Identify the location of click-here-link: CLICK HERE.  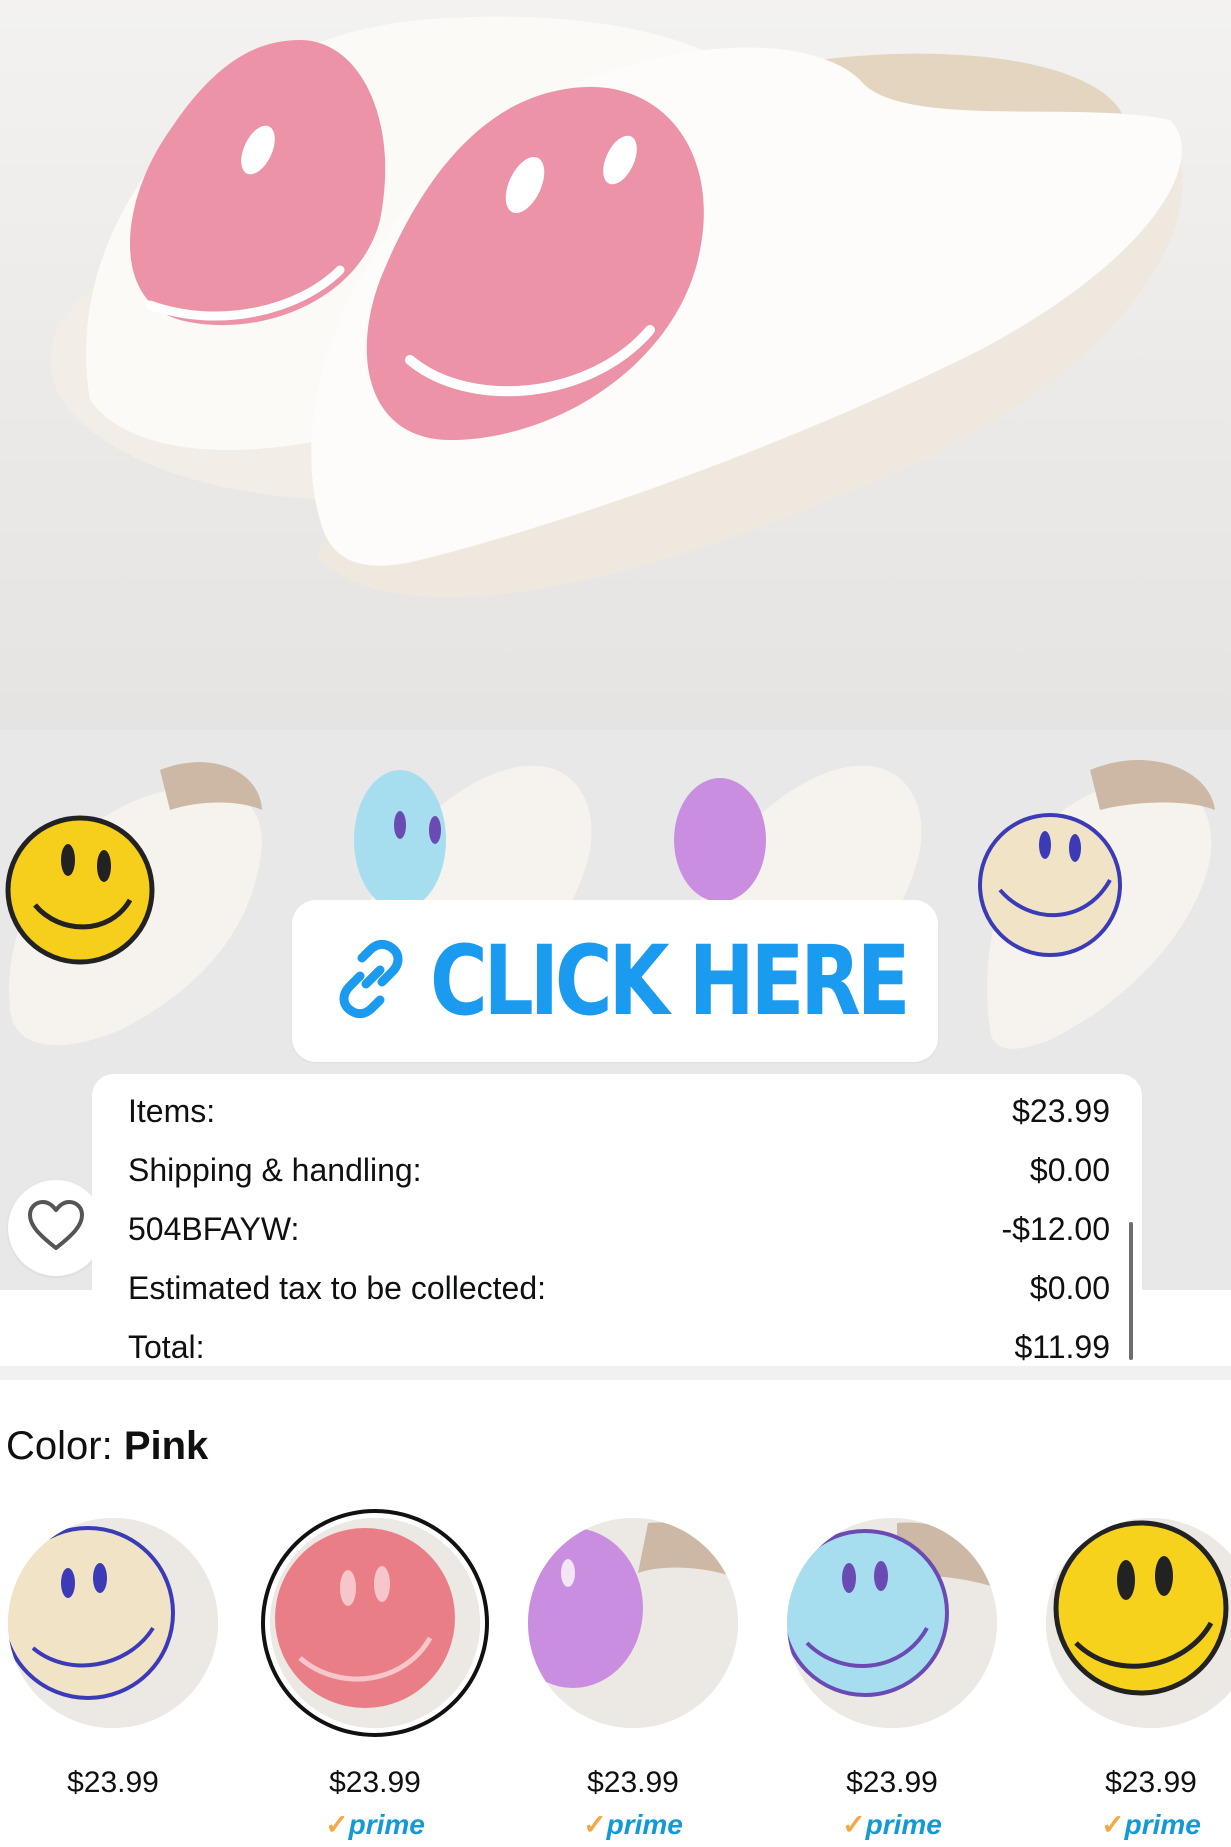
(615, 981).